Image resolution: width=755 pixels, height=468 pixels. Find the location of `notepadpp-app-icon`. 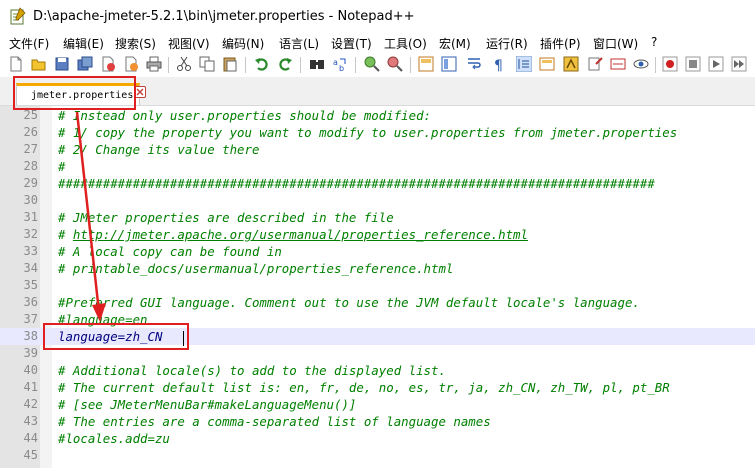

notepadpp-app-icon is located at coordinates (18, 16).